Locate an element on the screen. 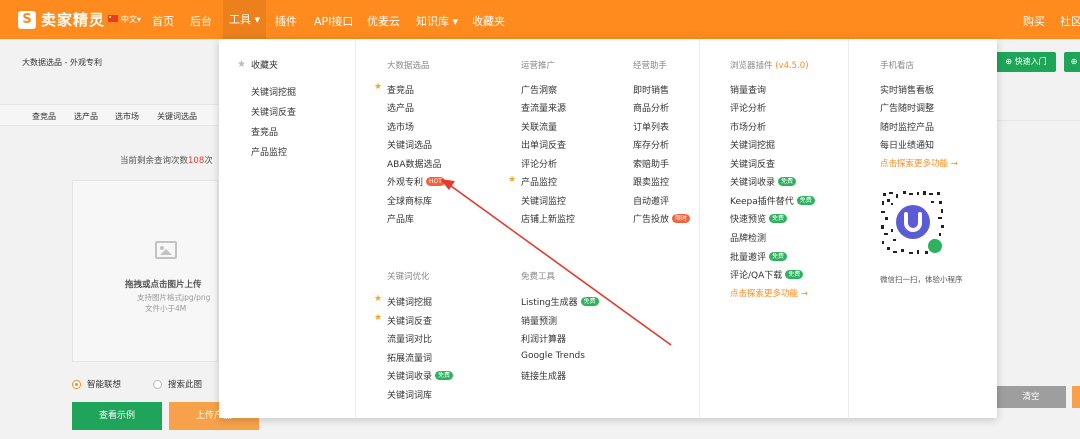 The image size is (1080, 439). plugin-keepa-alternative: Keepa插件替代 免费 is located at coordinates (772, 200).